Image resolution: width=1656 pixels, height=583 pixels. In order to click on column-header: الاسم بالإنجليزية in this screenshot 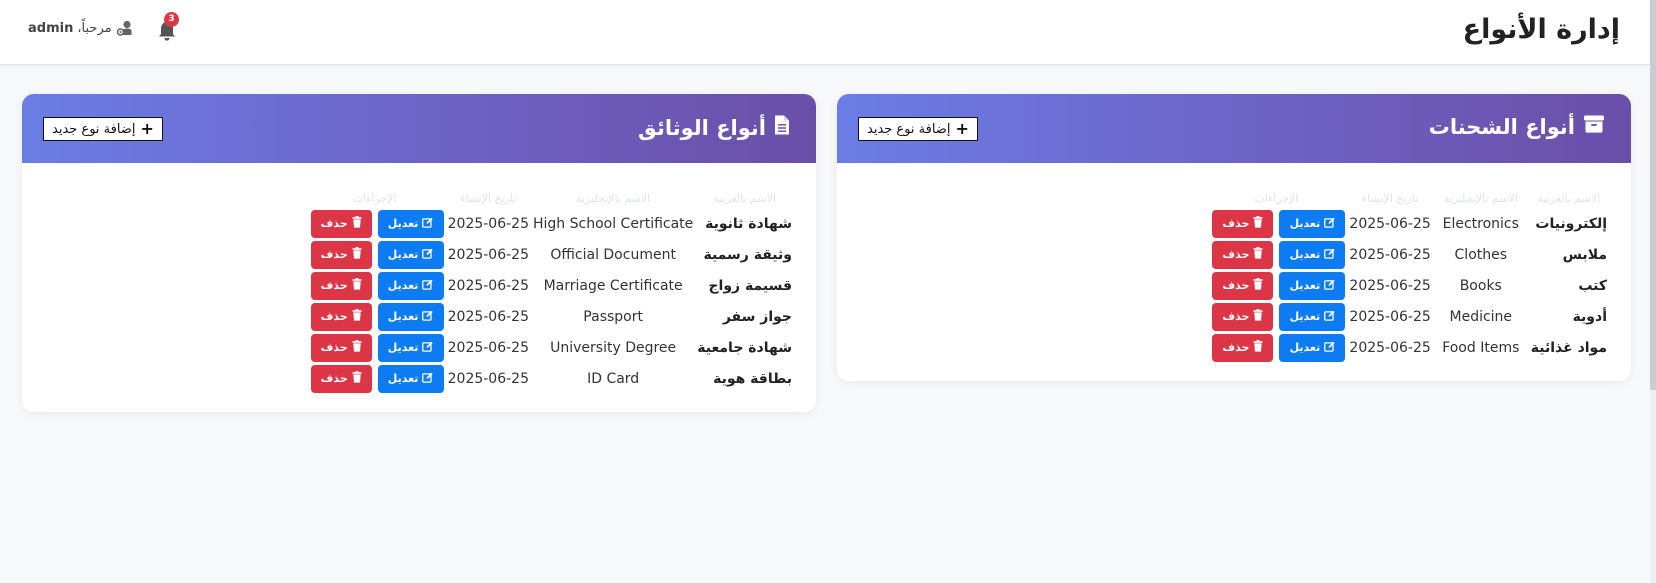, I will do `click(613, 198)`.